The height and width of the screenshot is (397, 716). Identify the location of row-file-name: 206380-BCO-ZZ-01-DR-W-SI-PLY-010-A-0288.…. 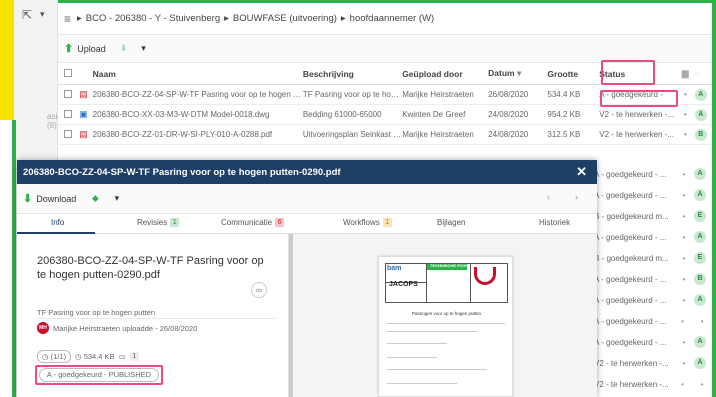
(198, 134).